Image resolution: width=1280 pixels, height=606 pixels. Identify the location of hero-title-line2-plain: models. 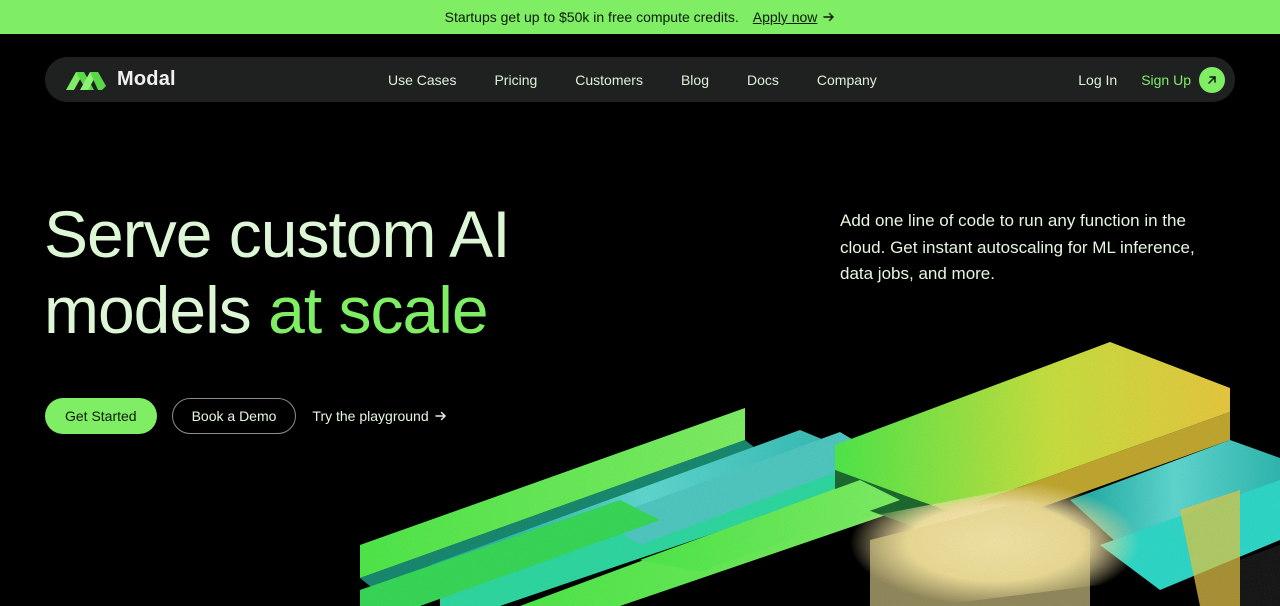
(156, 310).